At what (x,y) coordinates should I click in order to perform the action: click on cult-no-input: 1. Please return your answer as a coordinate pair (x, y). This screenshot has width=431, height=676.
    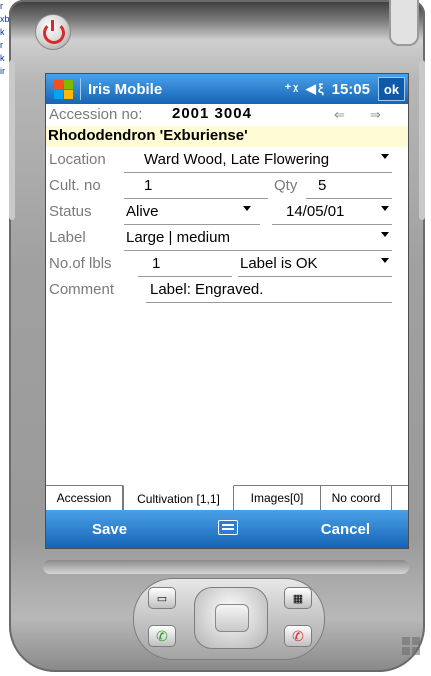
    Looking at the image, I should click on (148, 185).